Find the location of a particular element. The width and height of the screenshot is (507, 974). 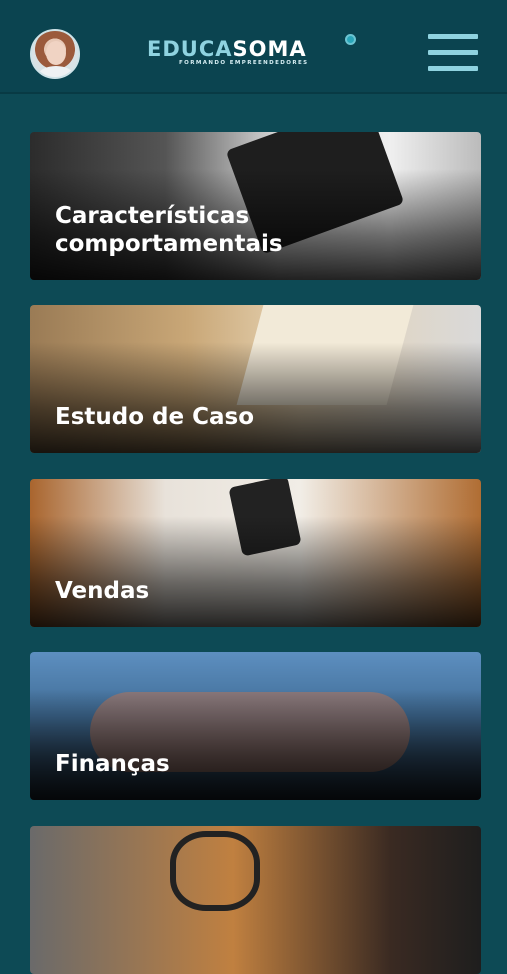

avatar-face is located at coordinates (56, 53).